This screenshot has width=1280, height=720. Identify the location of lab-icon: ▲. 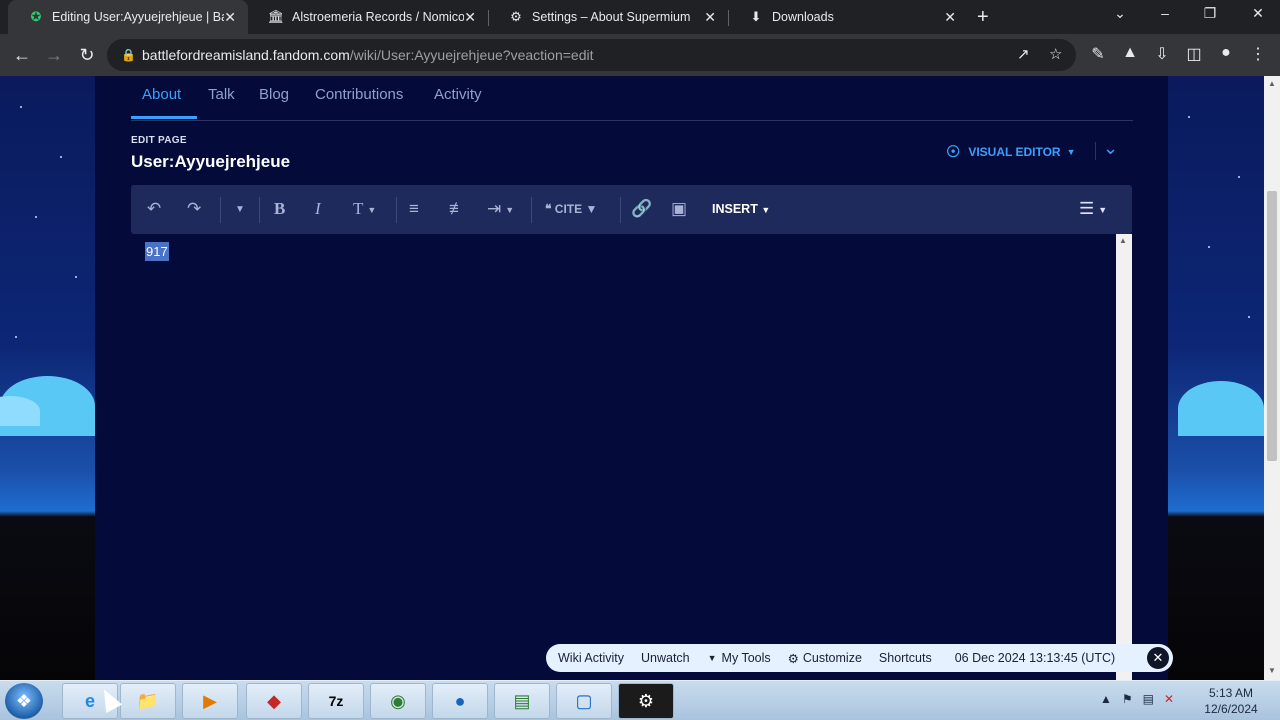
(1130, 53).